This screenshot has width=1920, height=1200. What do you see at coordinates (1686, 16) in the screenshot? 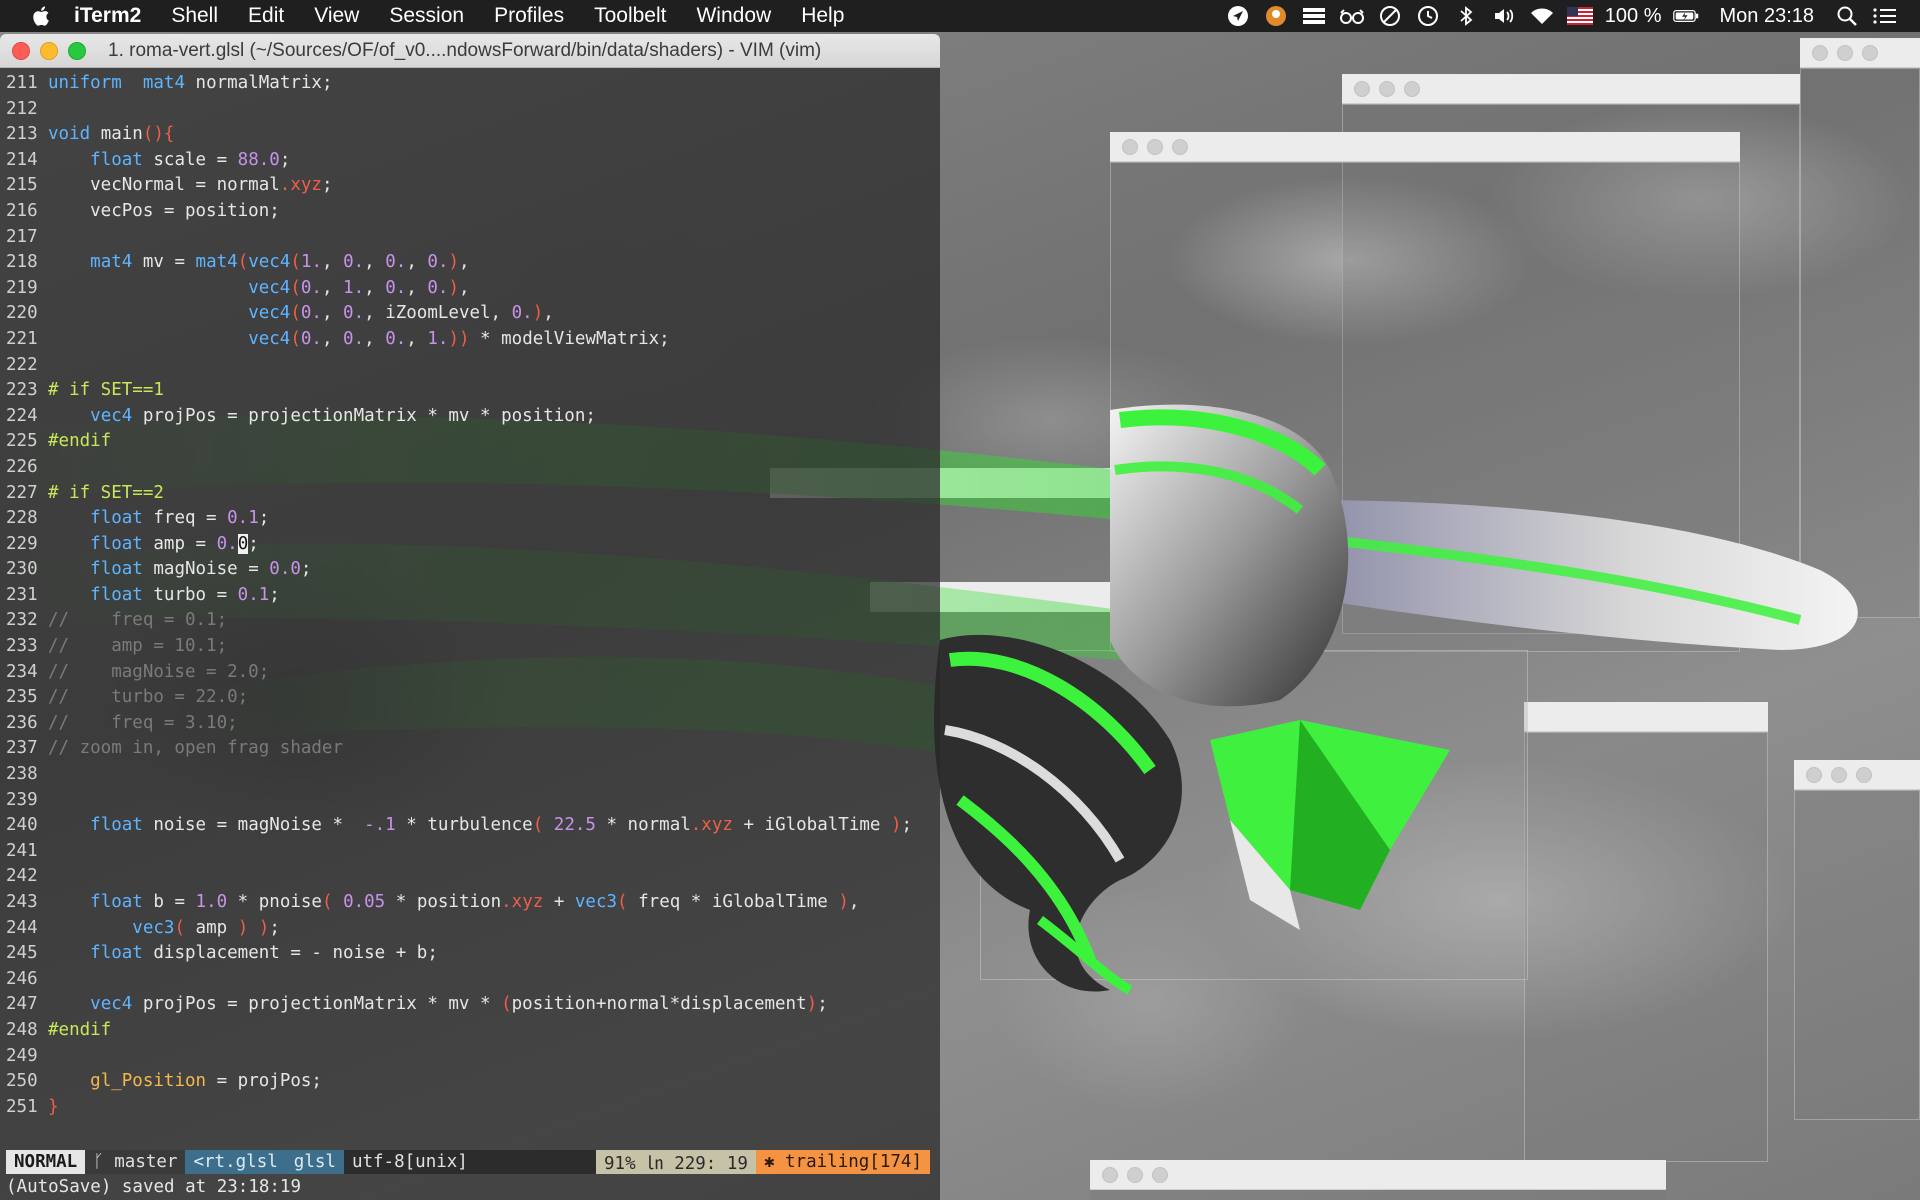
I see `battery-charging-icon` at bounding box center [1686, 16].